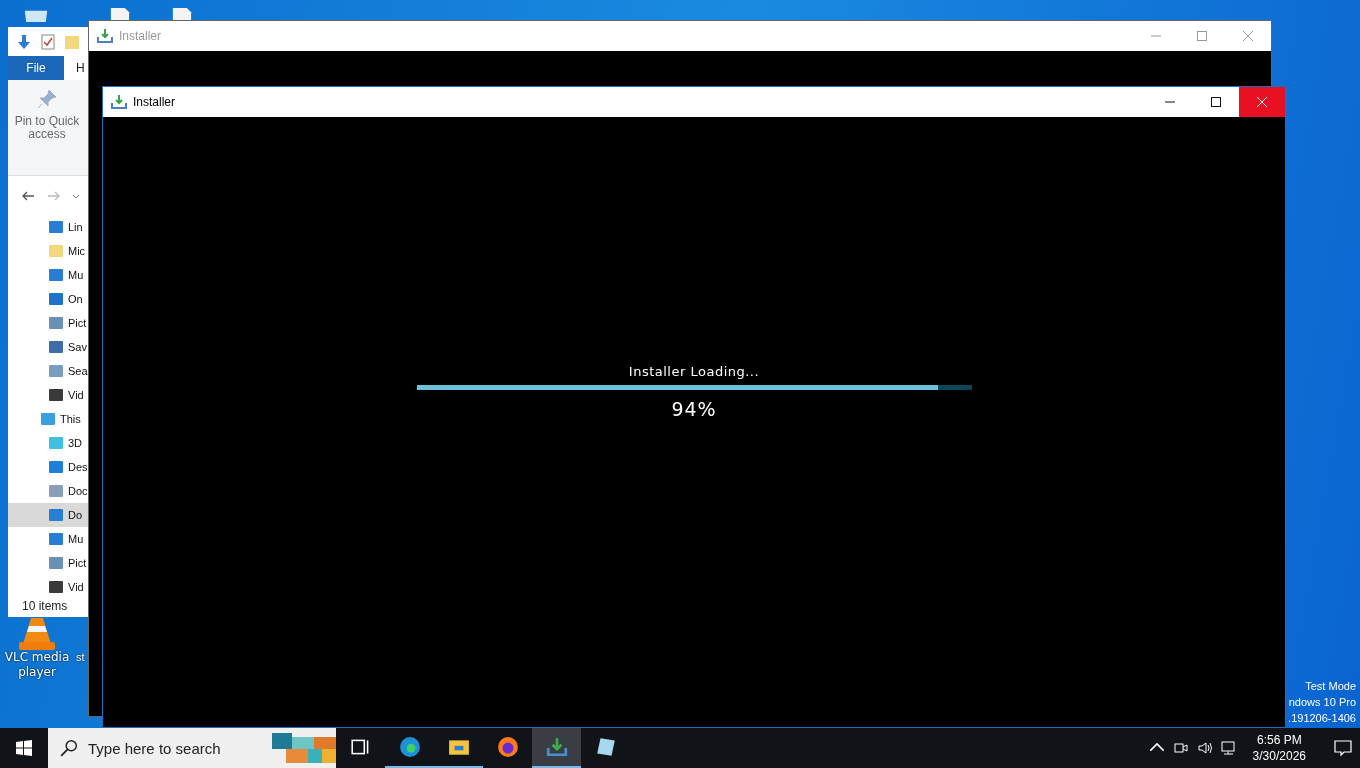 This screenshot has width=1360, height=768. What do you see at coordinates (48, 371) in the screenshot?
I see `nav-item: Sea` at bounding box center [48, 371].